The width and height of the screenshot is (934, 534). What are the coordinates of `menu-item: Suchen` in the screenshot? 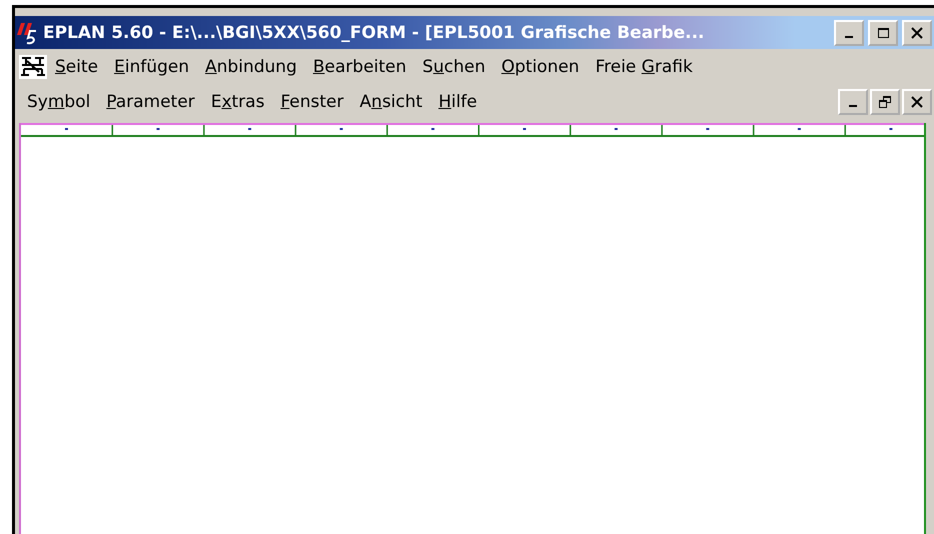 It's located at (454, 66).